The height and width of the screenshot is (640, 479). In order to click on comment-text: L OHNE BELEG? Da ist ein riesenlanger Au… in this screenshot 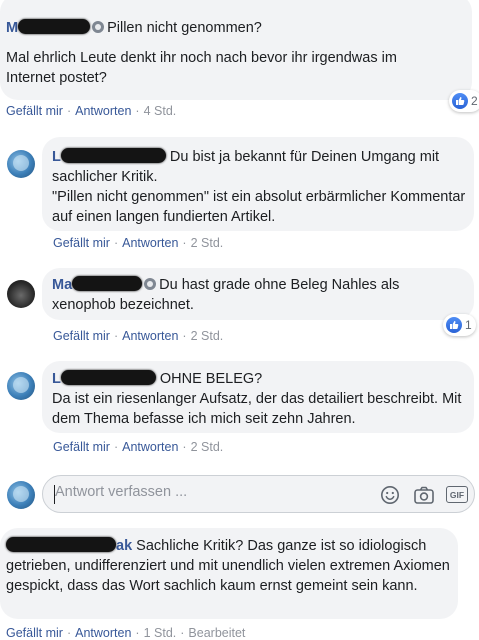, I will do `click(257, 398)`.